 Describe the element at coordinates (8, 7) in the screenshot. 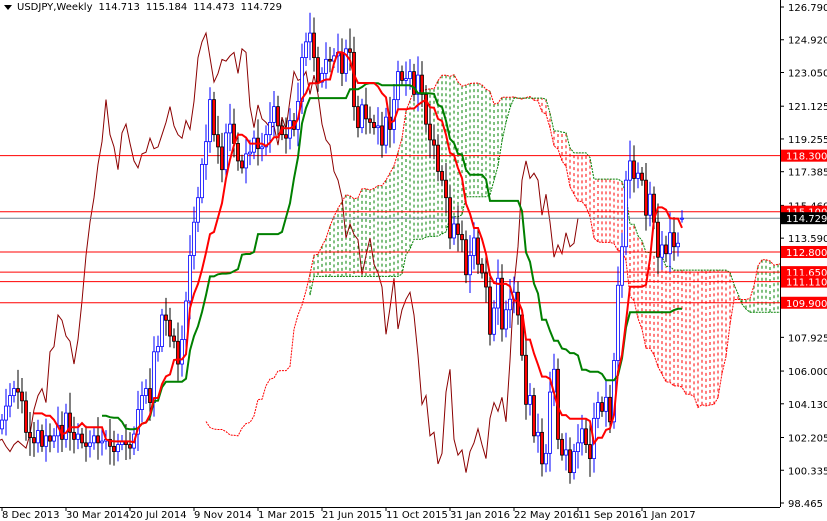

I see `collapse-triangle-icon` at that location.